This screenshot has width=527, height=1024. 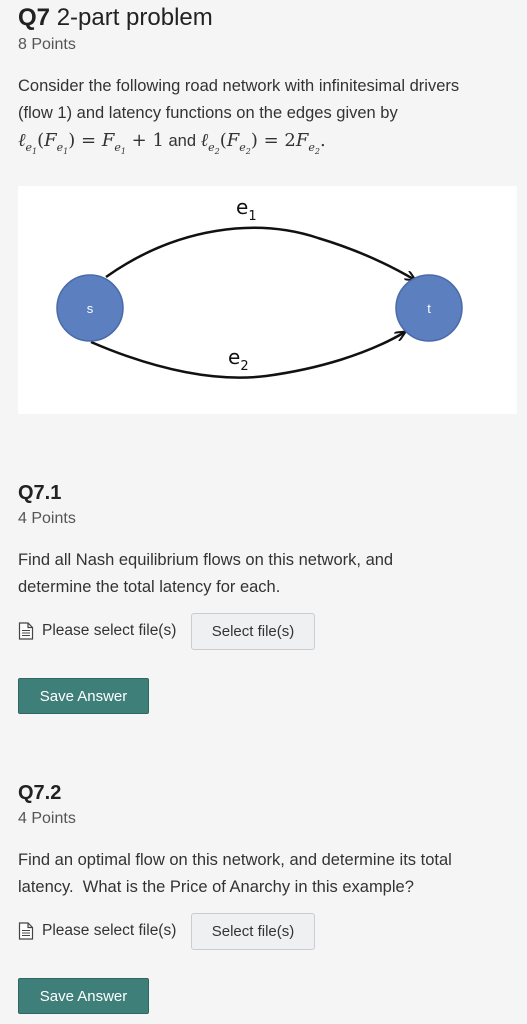 I want to click on question-points: 8 Points, so click(x=47, y=44).